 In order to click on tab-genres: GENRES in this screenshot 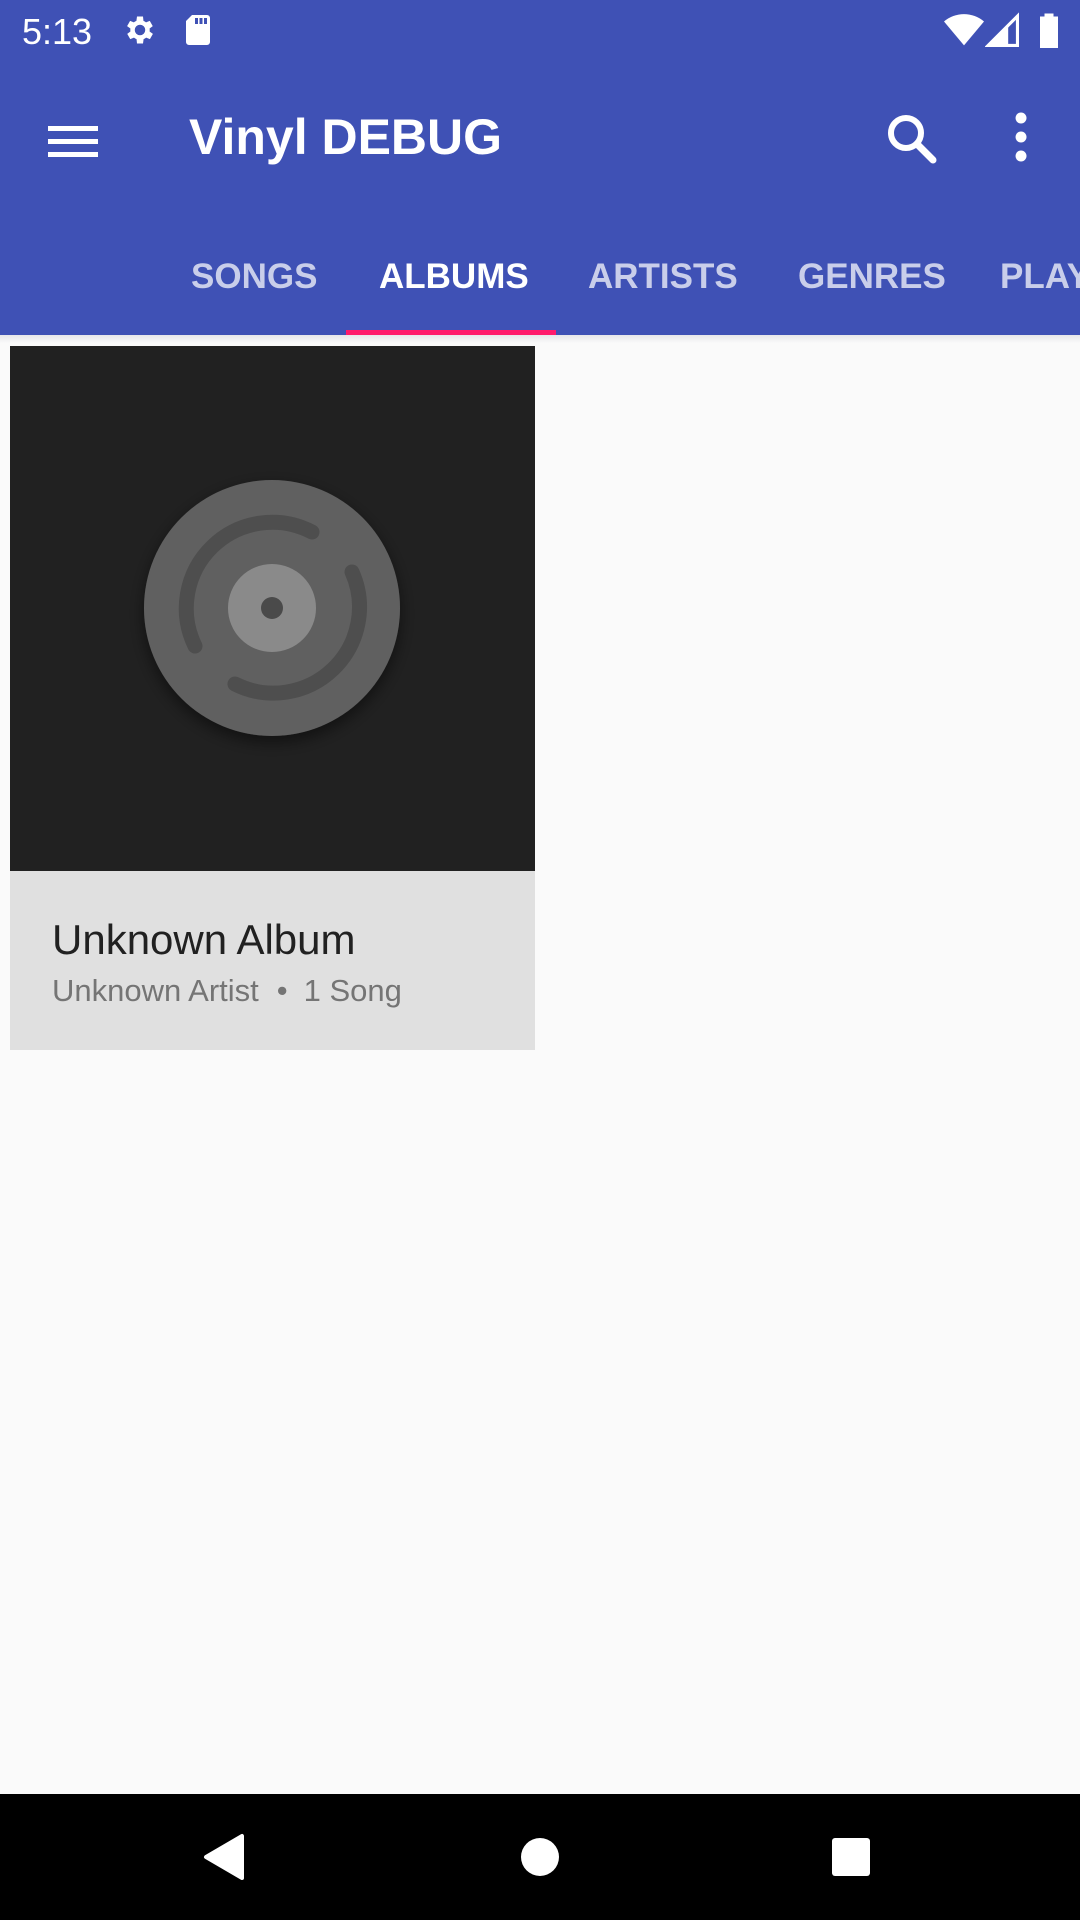, I will do `click(872, 277)`.